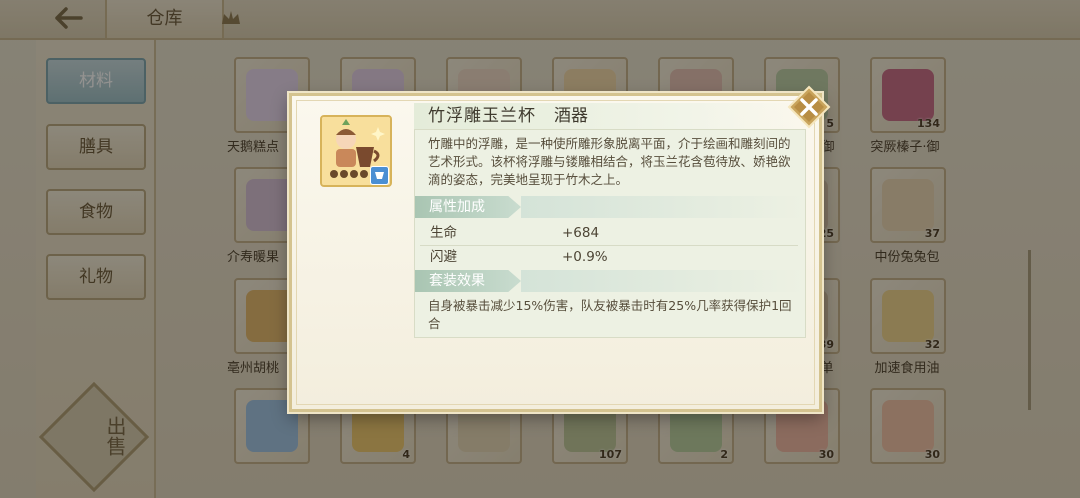 The image size is (1080, 498). Describe the element at coordinates (610, 314) in the screenshot. I see `set-effect-description: 自身被暴击减少15%伤害，队友被暴击时有25%几率获得保护1回合` at that location.